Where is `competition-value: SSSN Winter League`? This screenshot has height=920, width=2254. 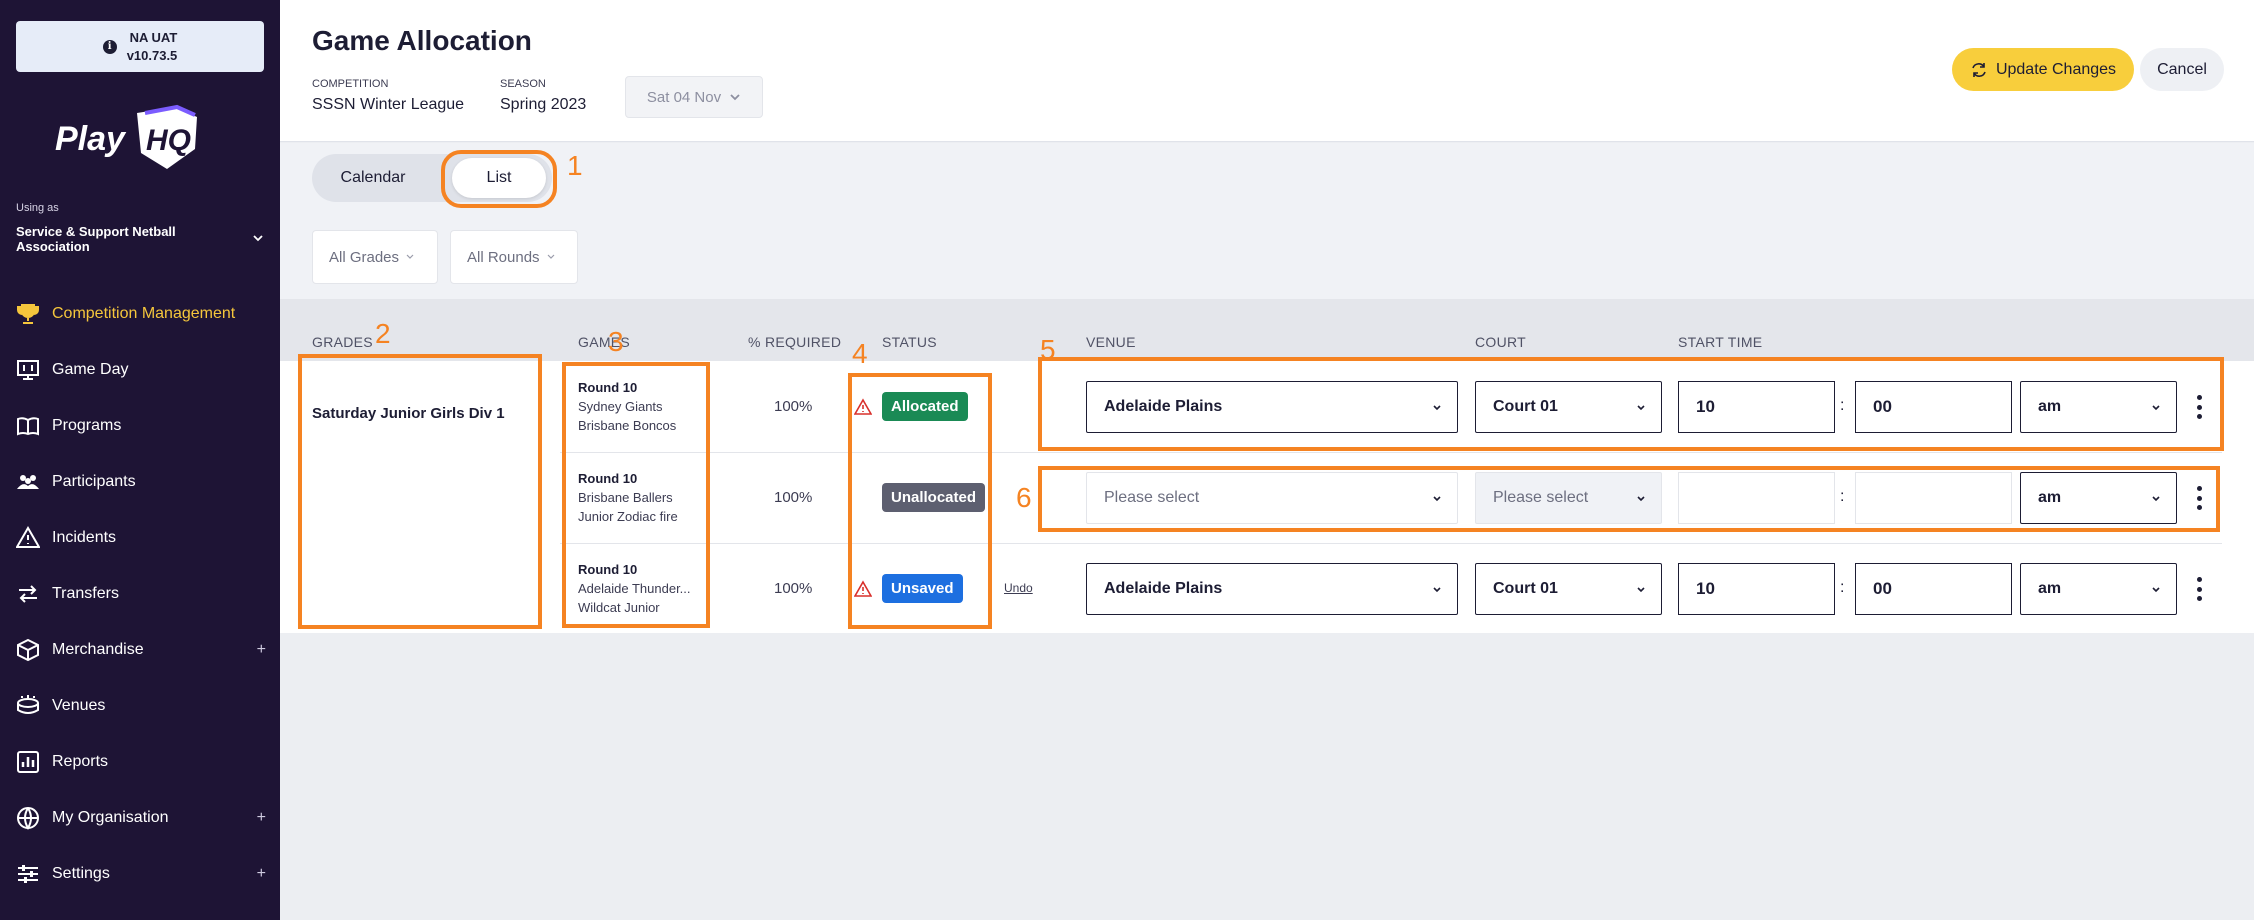 competition-value: SSSN Winter League is located at coordinates (388, 104).